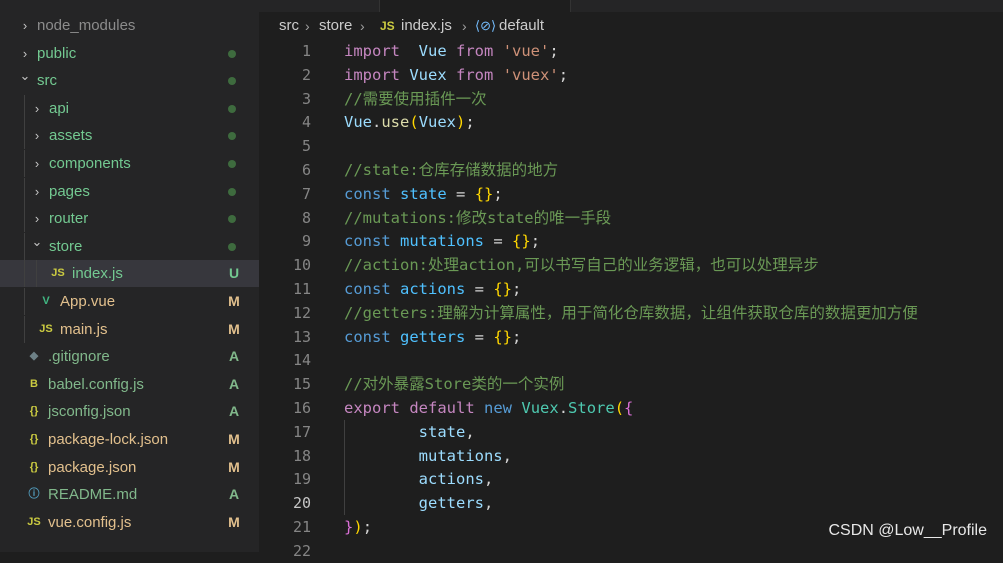 This screenshot has height=563, width=1003. What do you see at coordinates (631, 170) in the screenshot?
I see `code-line: 6 //state:仓库存储数据的地方` at bounding box center [631, 170].